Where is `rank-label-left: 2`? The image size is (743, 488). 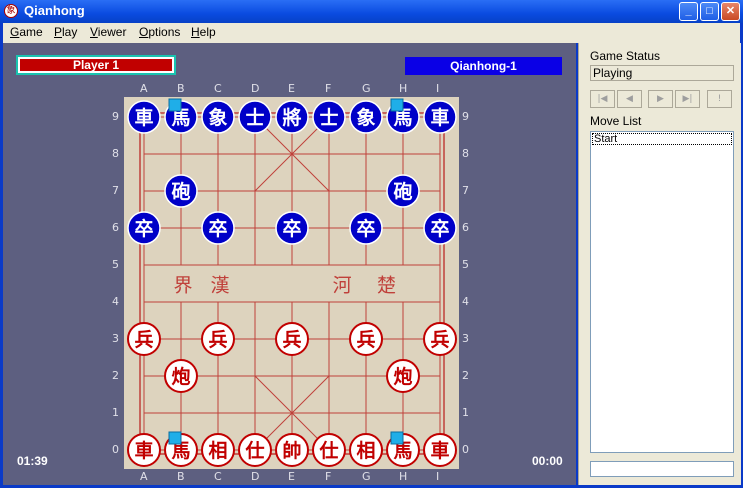
rank-label-left: 2 is located at coordinates (115, 375).